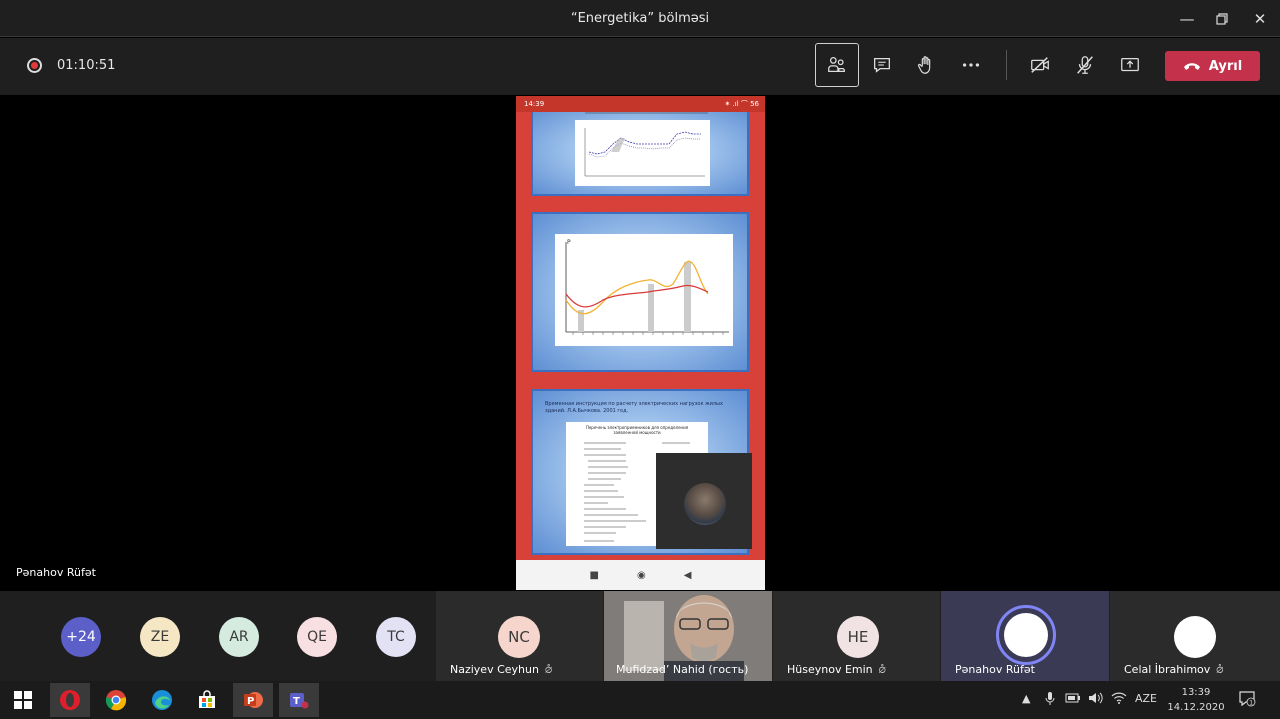 This screenshot has height=719, width=1280. Describe the element at coordinates (116, 700) in the screenshot. I see `chrome-icon` at that location.